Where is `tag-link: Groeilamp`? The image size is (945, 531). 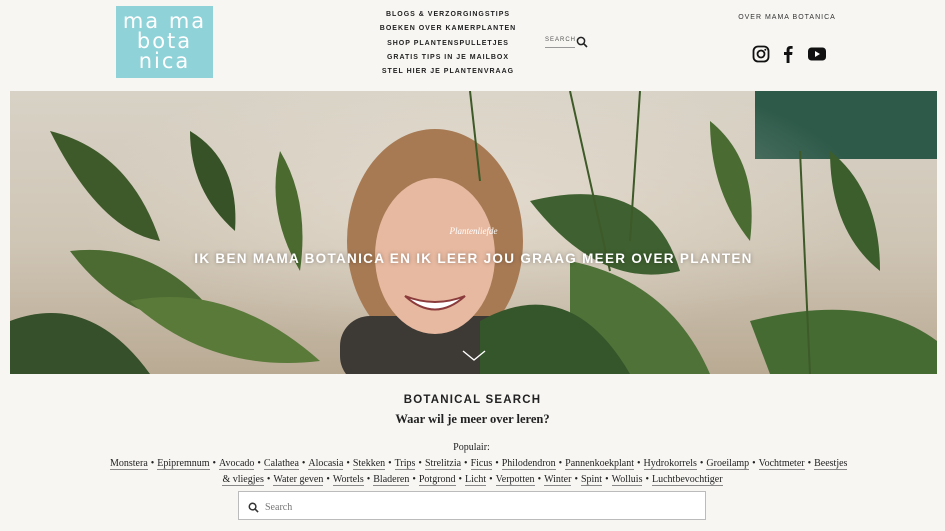 tag-link: Groeilamp is located at coordinates (728, 464).